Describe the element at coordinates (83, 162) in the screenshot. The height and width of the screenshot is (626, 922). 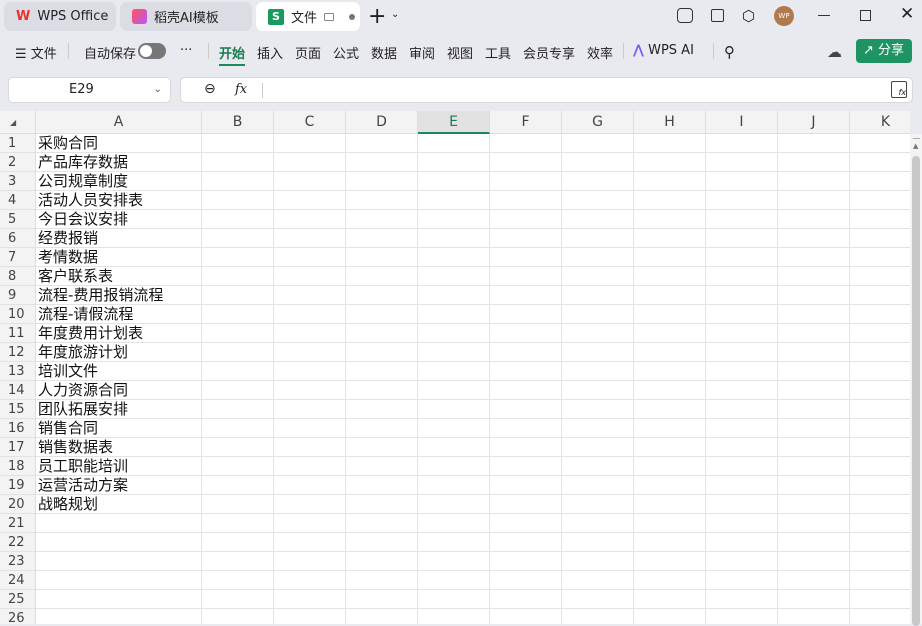
I see `cell-A2: 产品库存数据` at that location.